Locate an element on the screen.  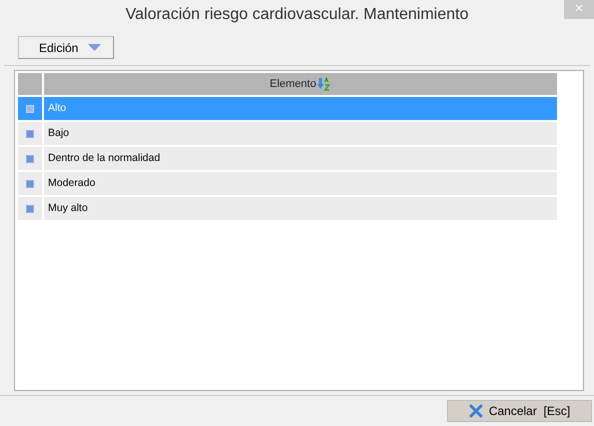
table-cell: Muy alto is located at coordinates (300, 208).